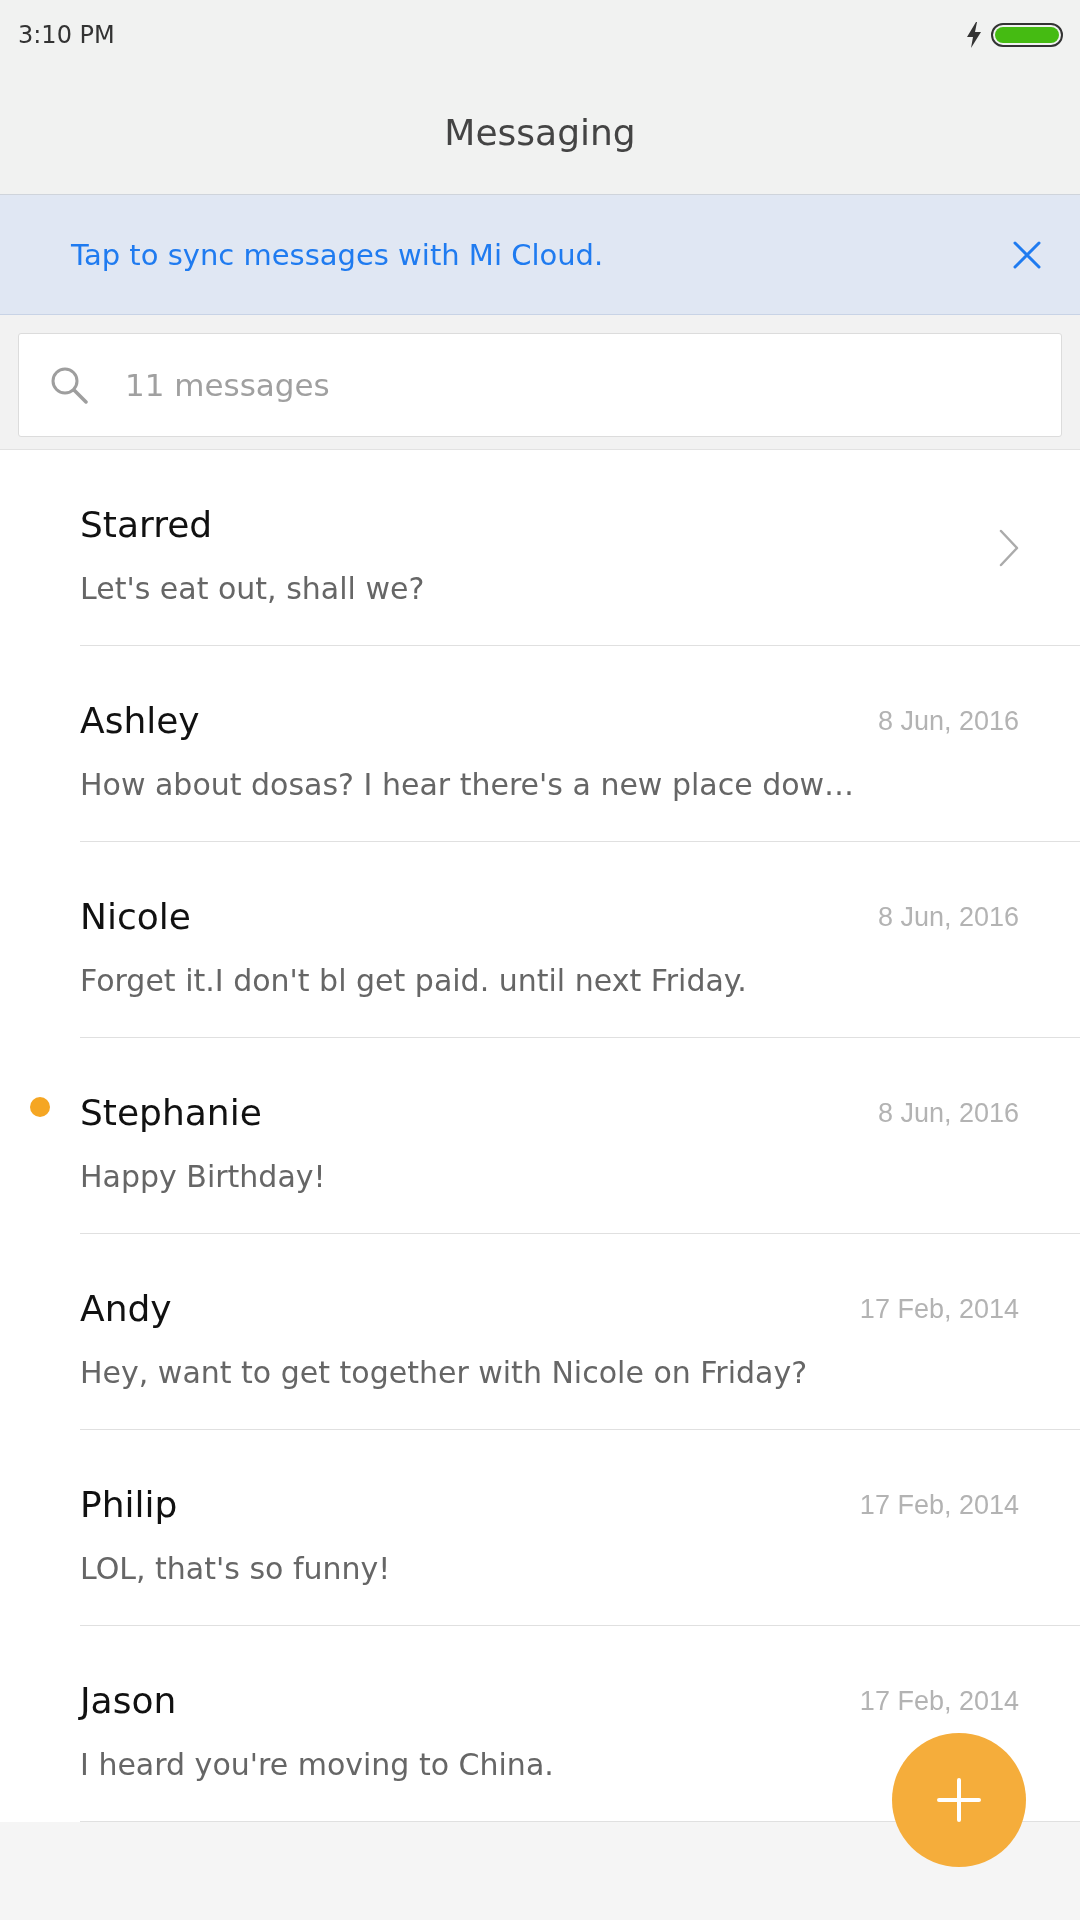 The height and width of the screenshot is (1920, 1080). I want to click on message-preview: Hey, want to get together with Nicole on Friday?, so click(444, 1373).